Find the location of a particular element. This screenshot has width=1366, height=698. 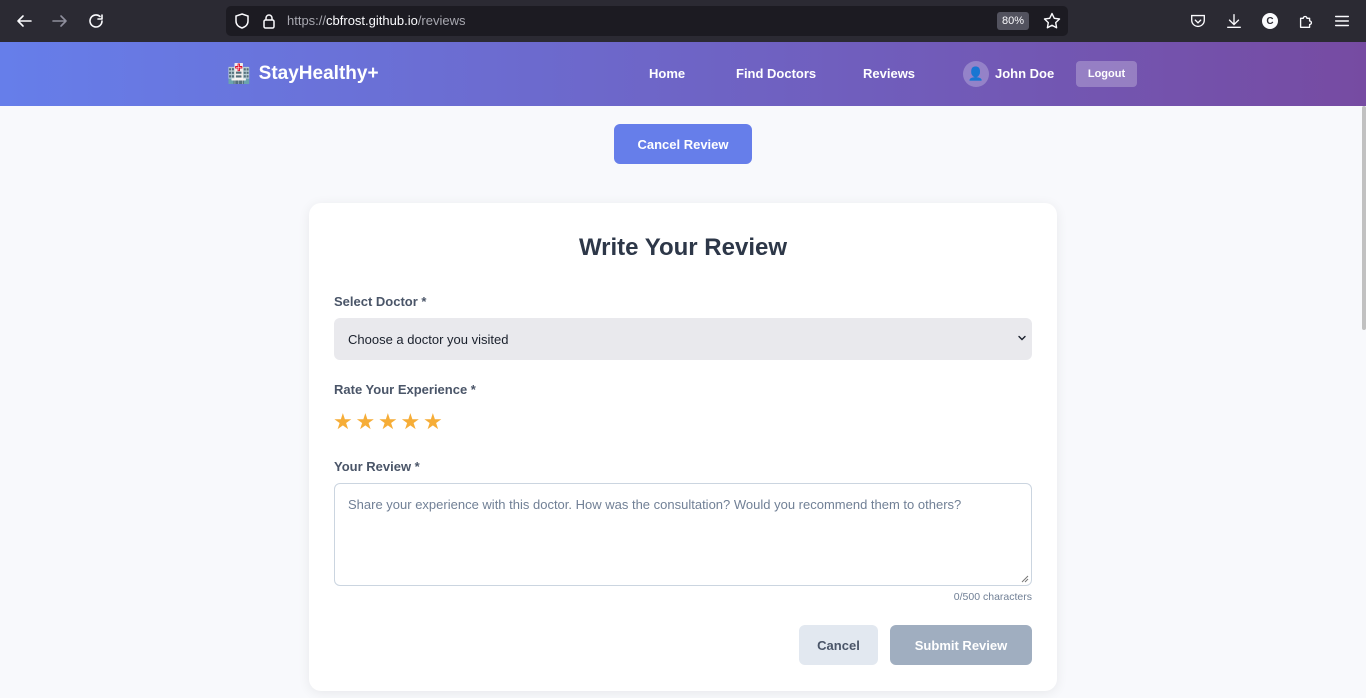

hamburger-menu-icon is located at coordinates (1342, 21).